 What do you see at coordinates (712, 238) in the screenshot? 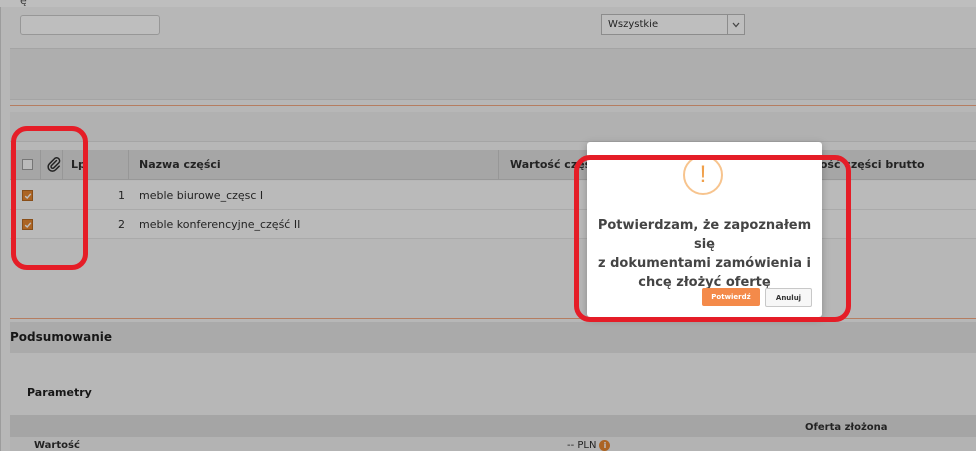
I see `highlight-dialog` at bounding box center [712, 238].